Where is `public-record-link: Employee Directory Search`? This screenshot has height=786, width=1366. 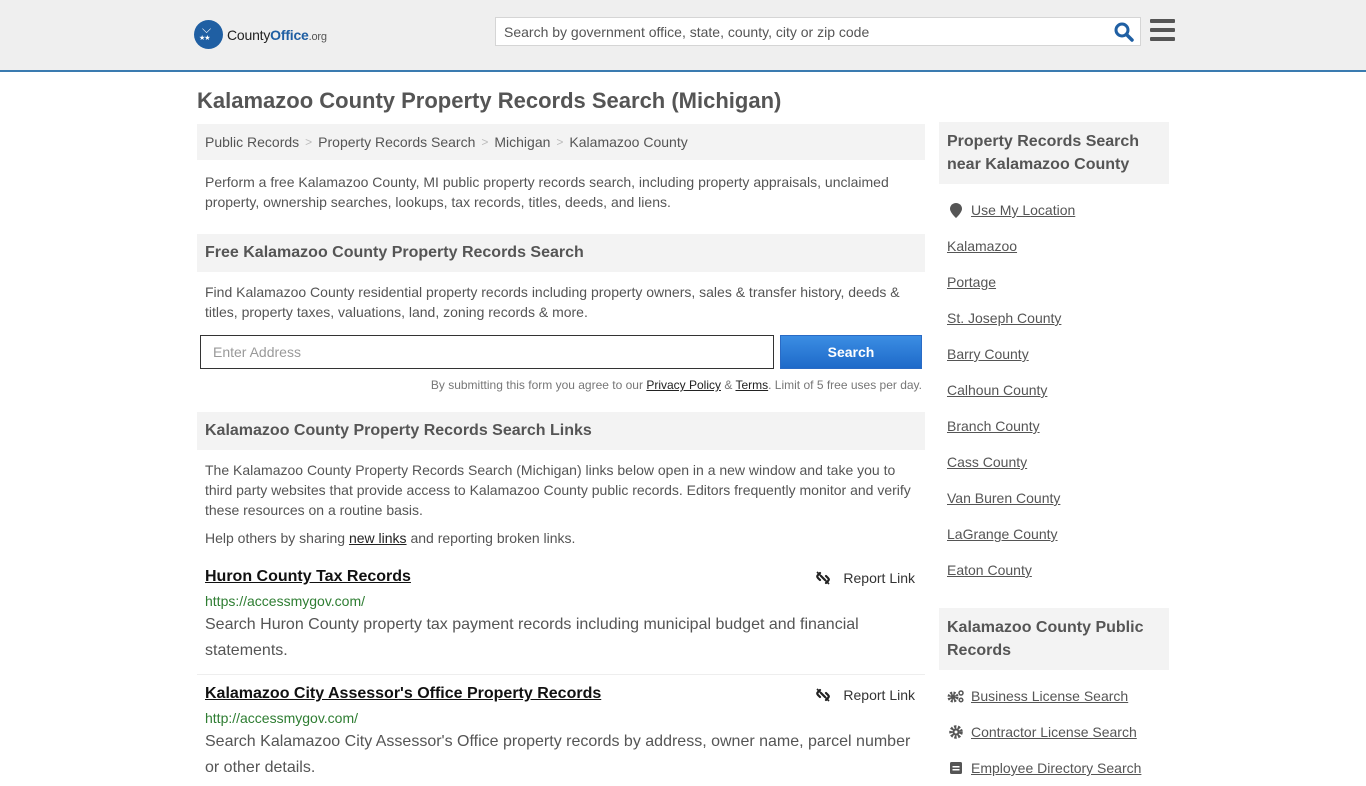
public-record-link: Employee Directory Search is located at coordinates (1056, 768).